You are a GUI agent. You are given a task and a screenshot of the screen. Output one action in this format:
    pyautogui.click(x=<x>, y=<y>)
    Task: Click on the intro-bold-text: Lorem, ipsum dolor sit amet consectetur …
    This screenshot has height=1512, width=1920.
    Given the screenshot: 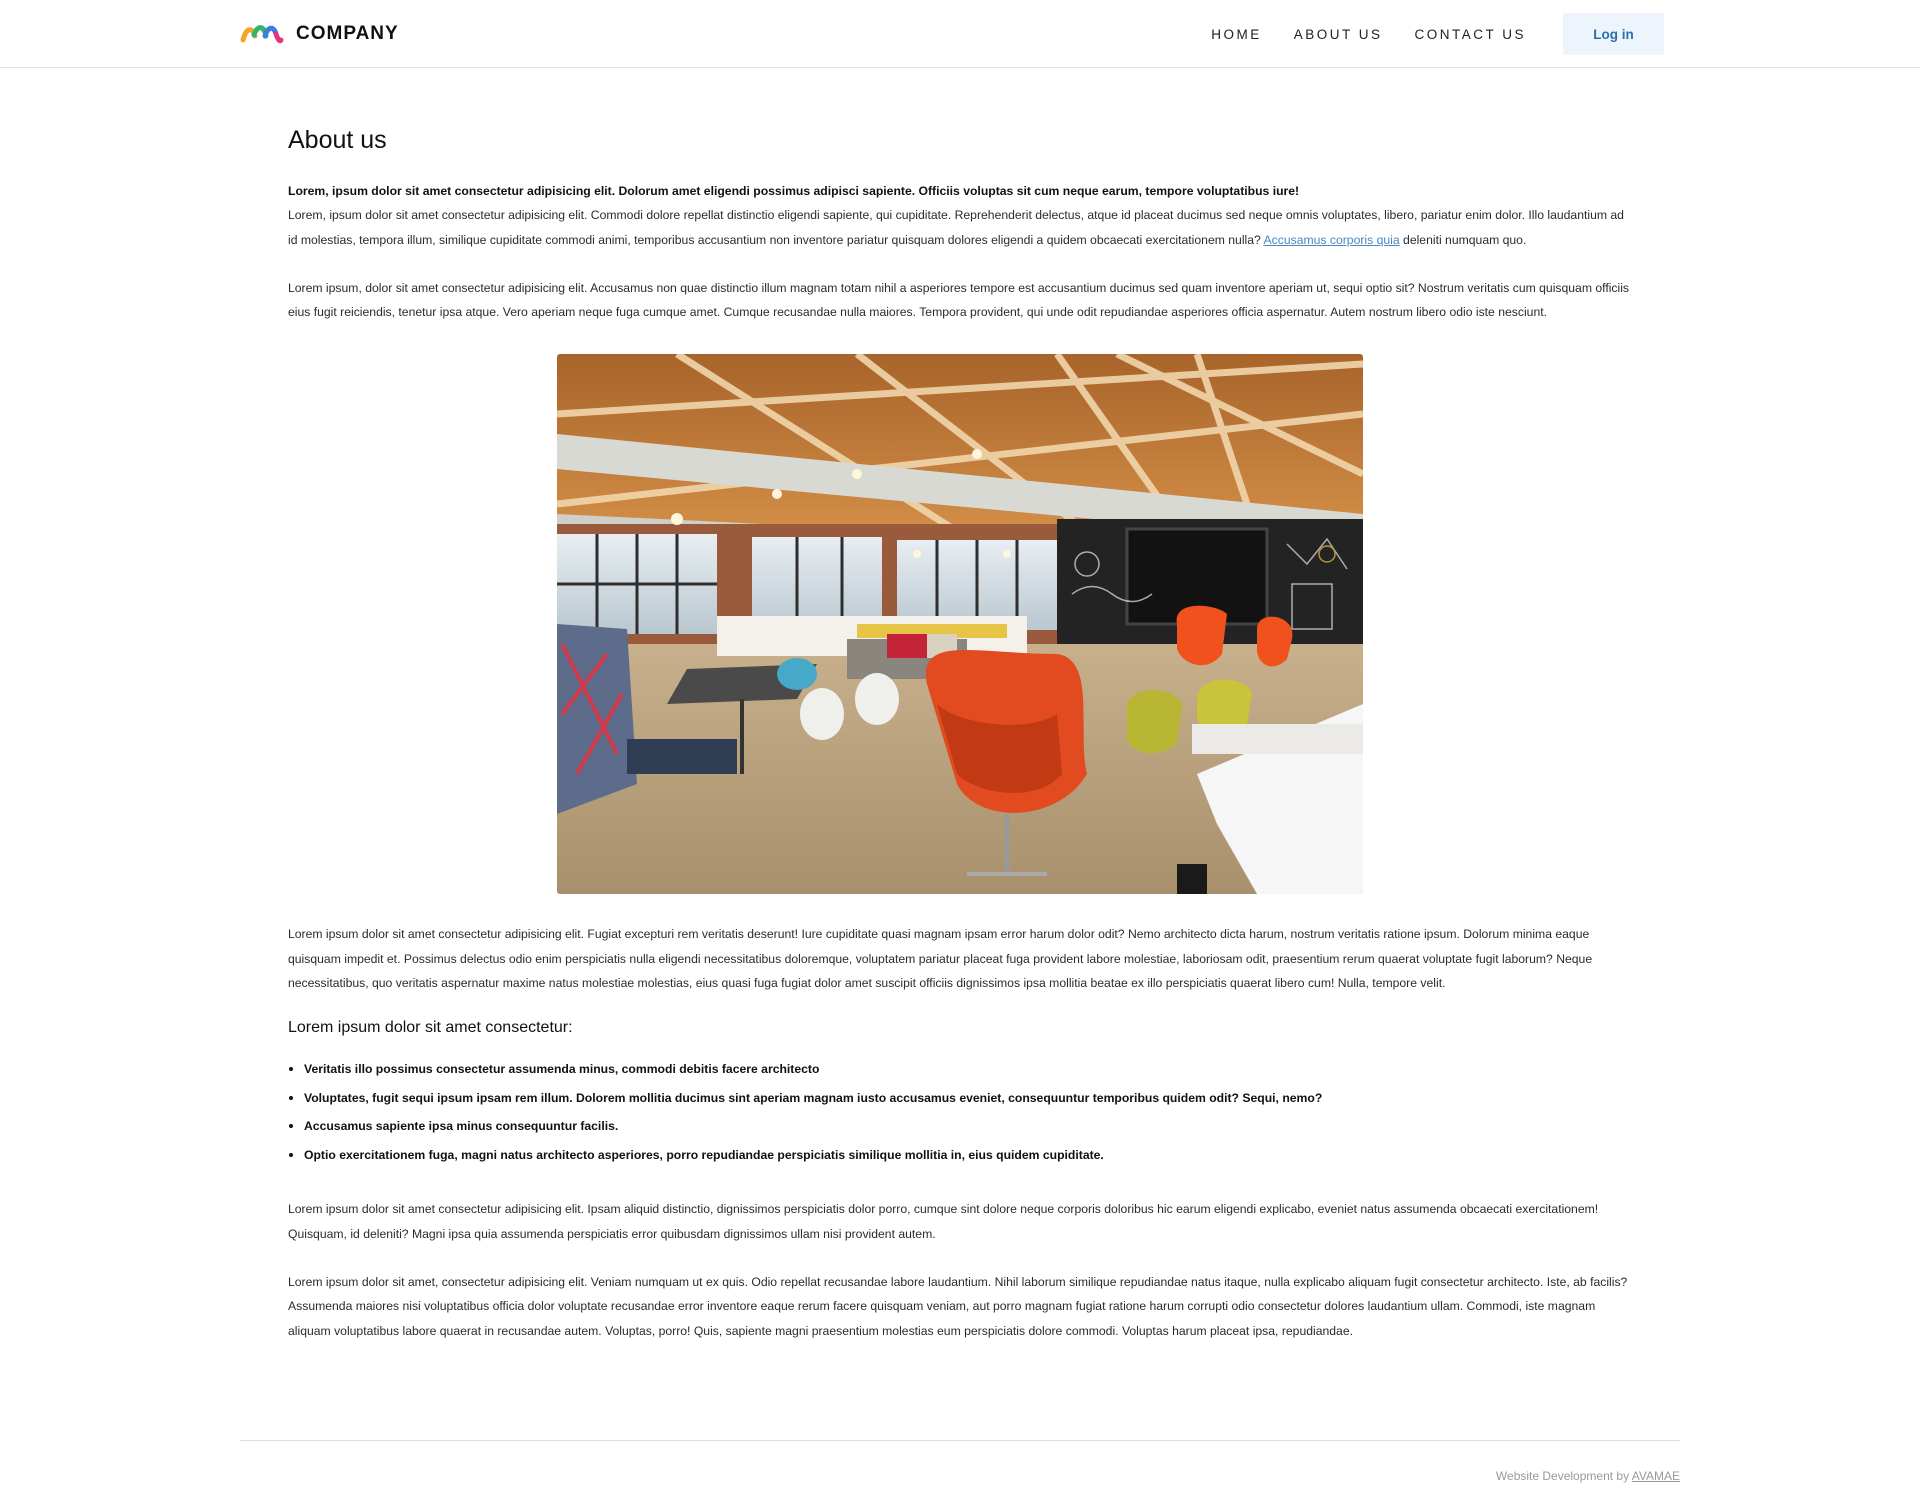 What is the action you would take?
    pyautogui.click(x=794, y=191)
    